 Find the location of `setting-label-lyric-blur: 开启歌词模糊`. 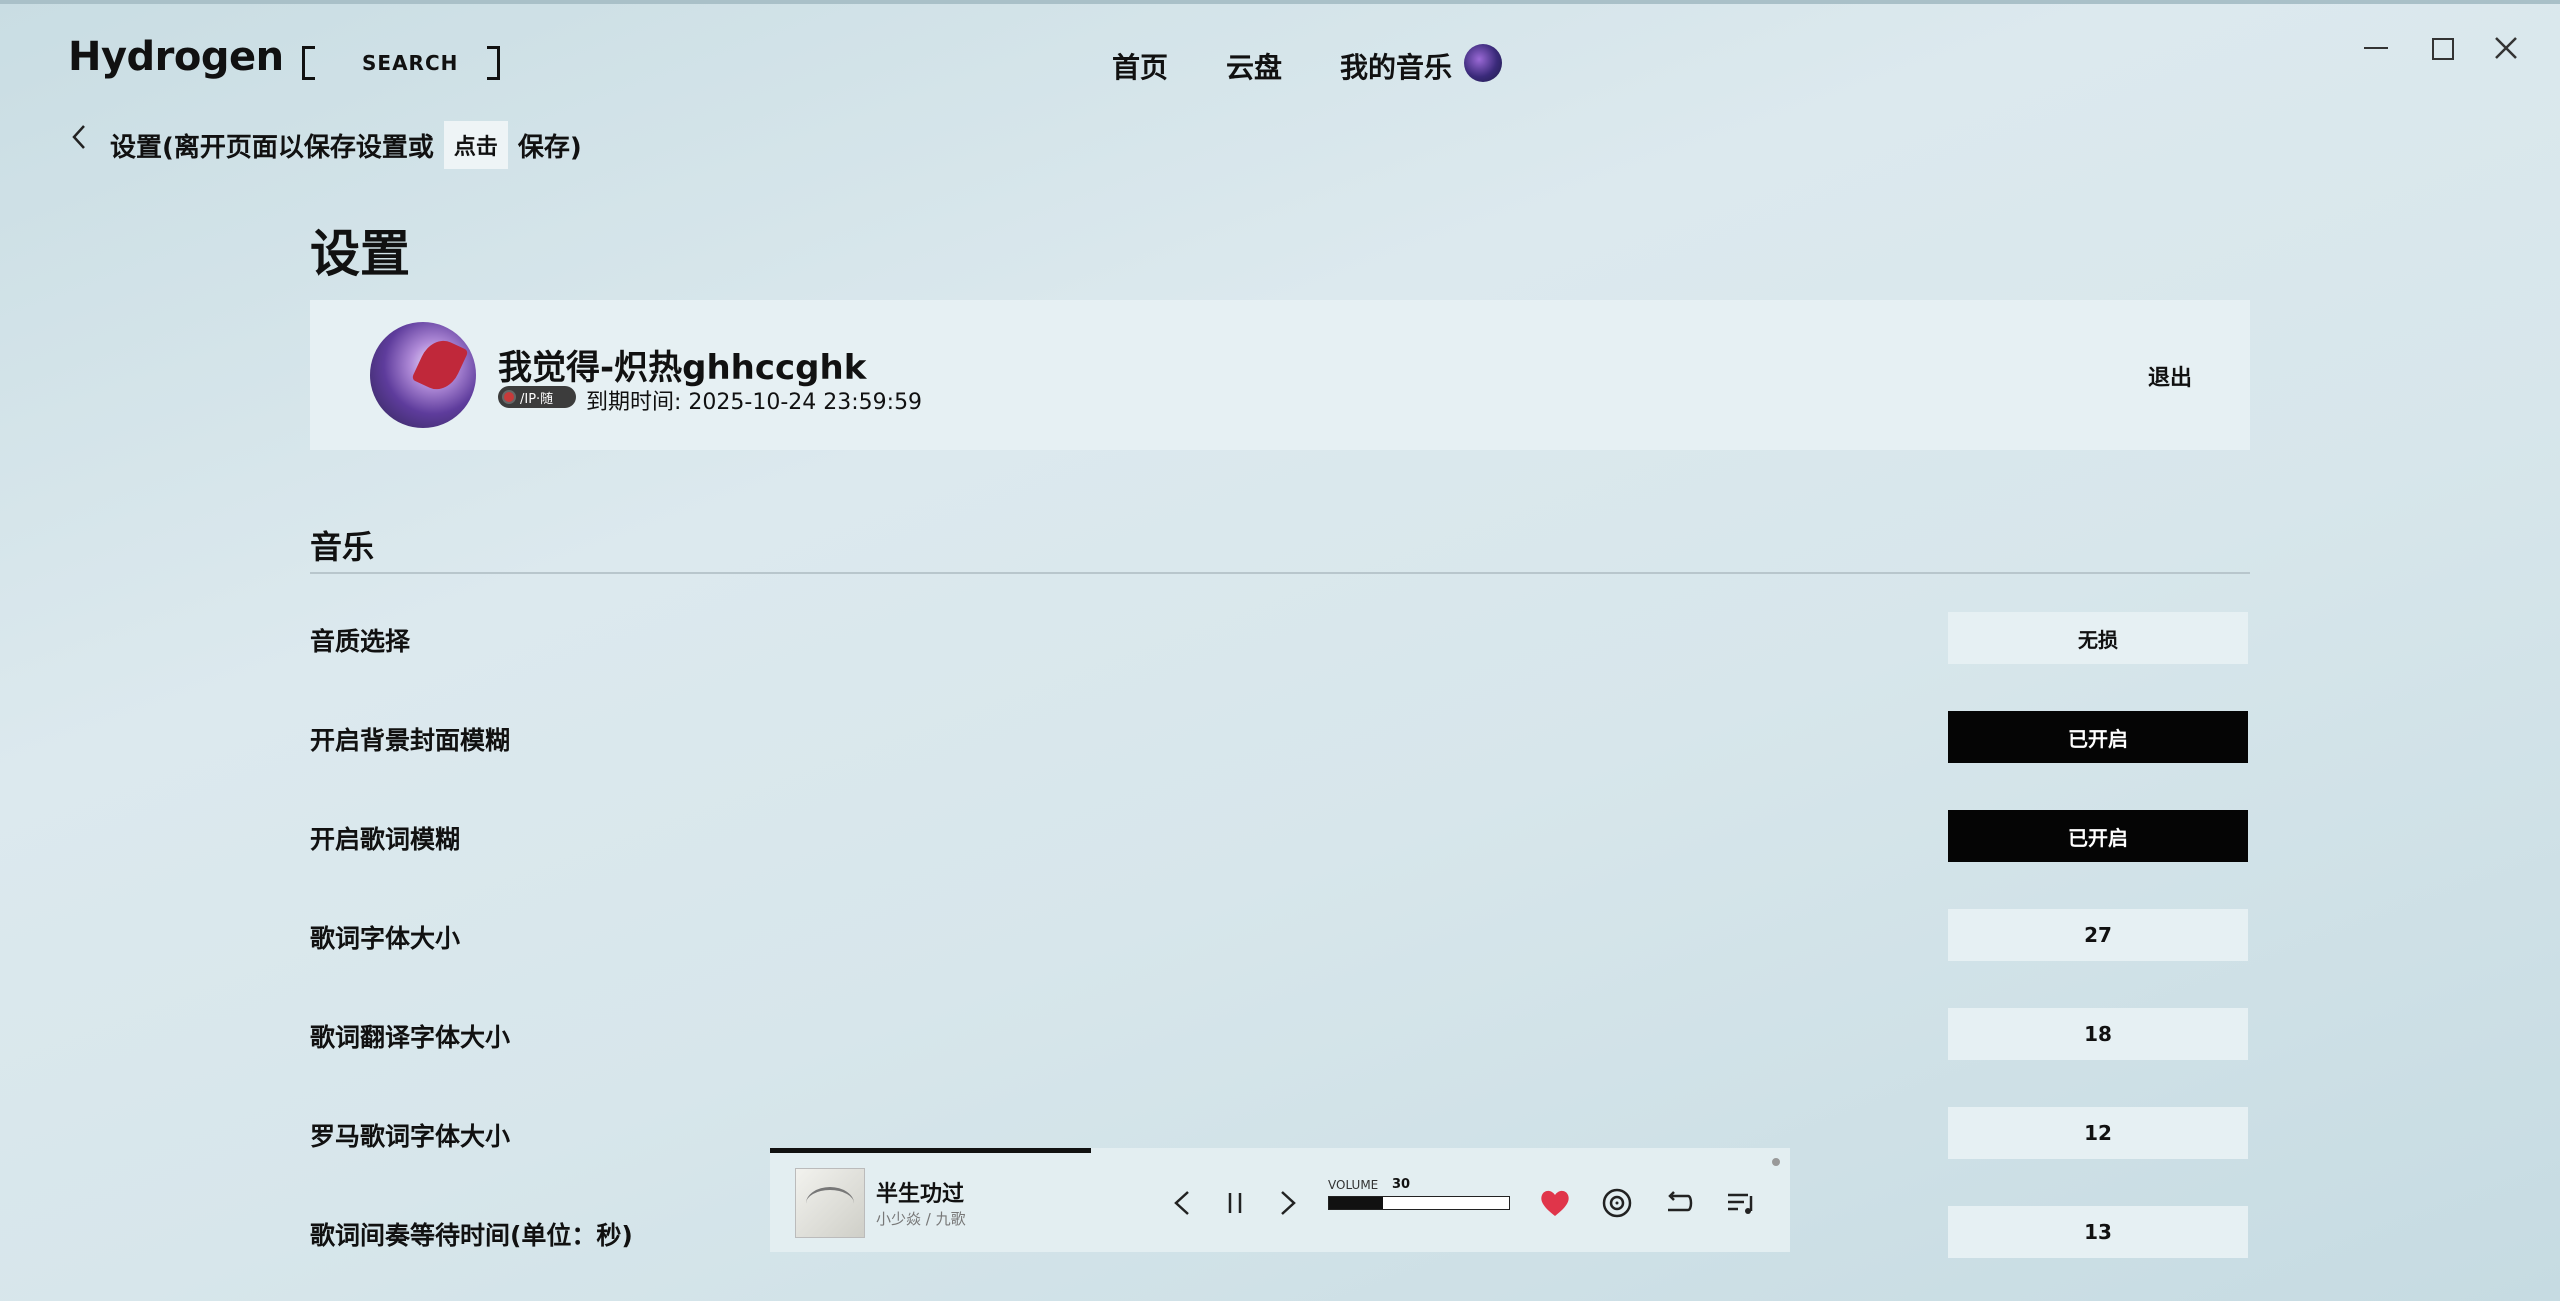

setting-label-lyric-blur: 开启歌词模糊 is located at coordinates (385, 839).